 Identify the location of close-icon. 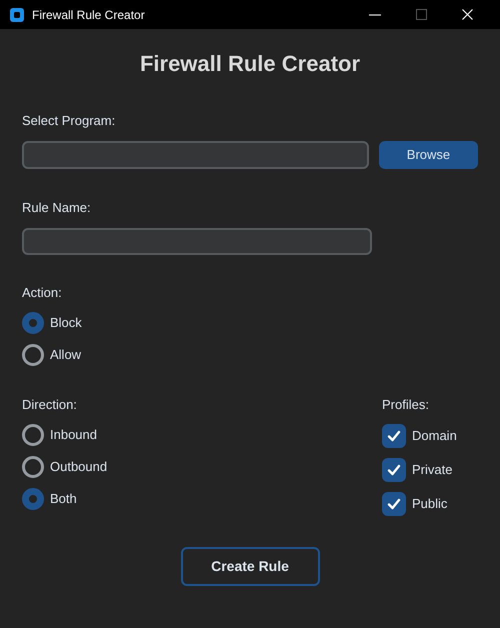
(467, 14).